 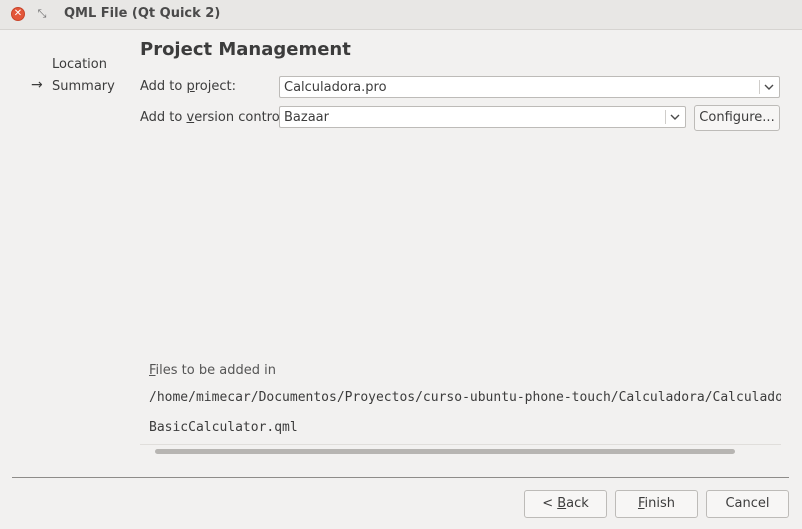 I want to click on cancel-button: Cancel, so click(x=747, y=504).